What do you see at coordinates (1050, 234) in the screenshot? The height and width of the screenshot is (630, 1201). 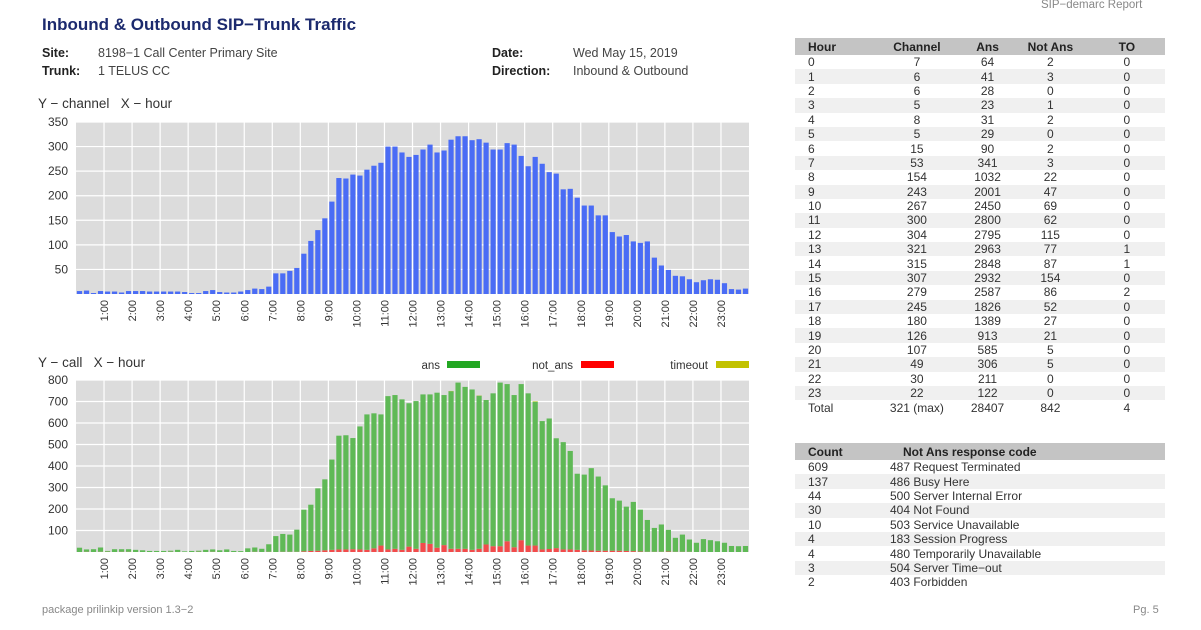 I see `table-cell: 115` at bounding box center [1050, 234].